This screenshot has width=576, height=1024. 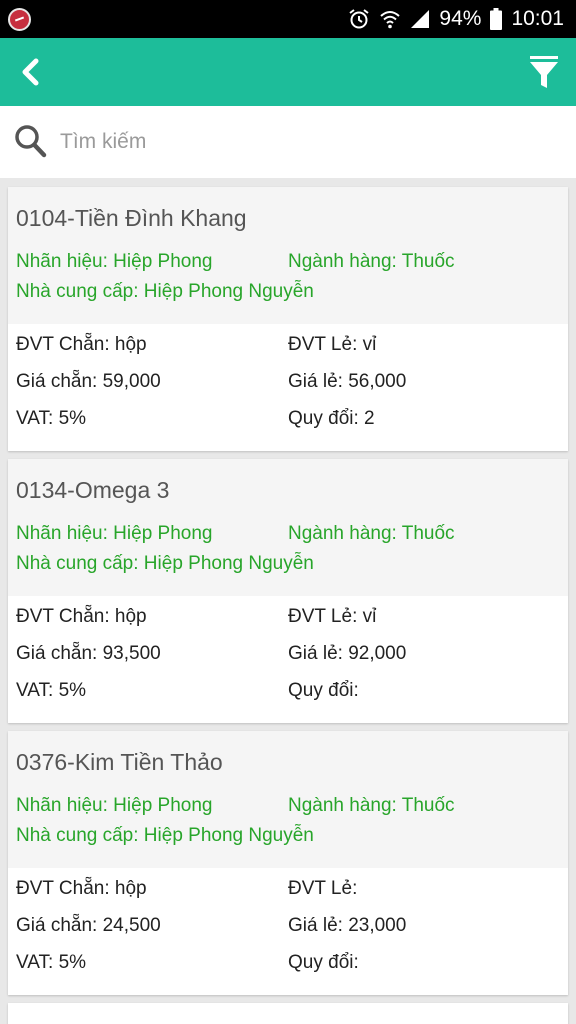 I want to click on chevron-left-icon, so click(x=30, y=72).